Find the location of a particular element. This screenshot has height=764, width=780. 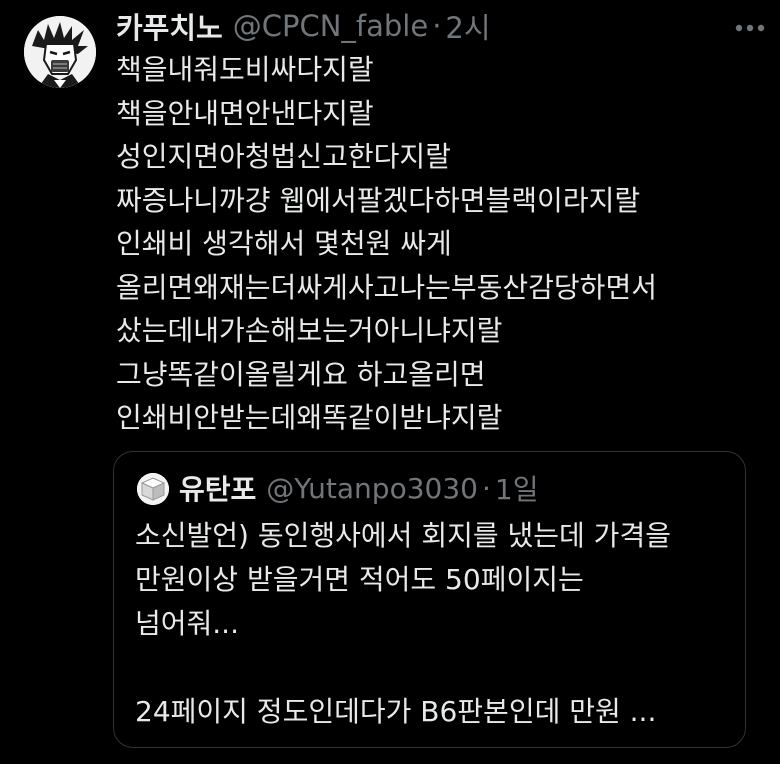

author-display-name: 카푸치노 is located at coordinates (169, 26).